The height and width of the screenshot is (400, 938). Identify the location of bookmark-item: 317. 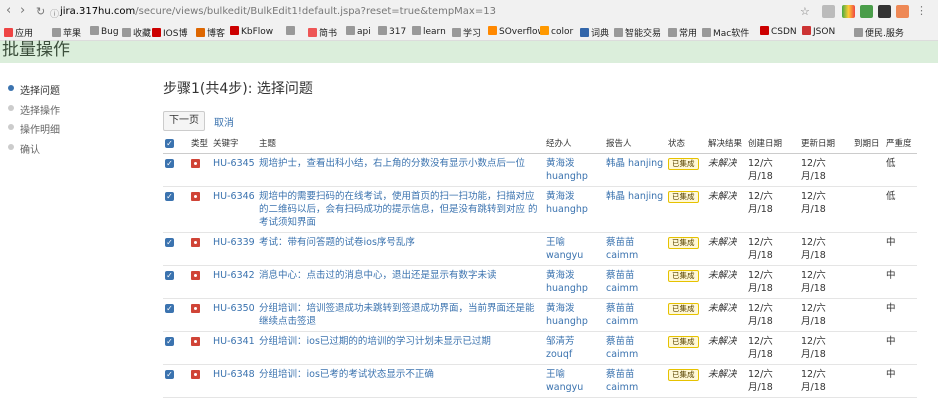
(392, 31).